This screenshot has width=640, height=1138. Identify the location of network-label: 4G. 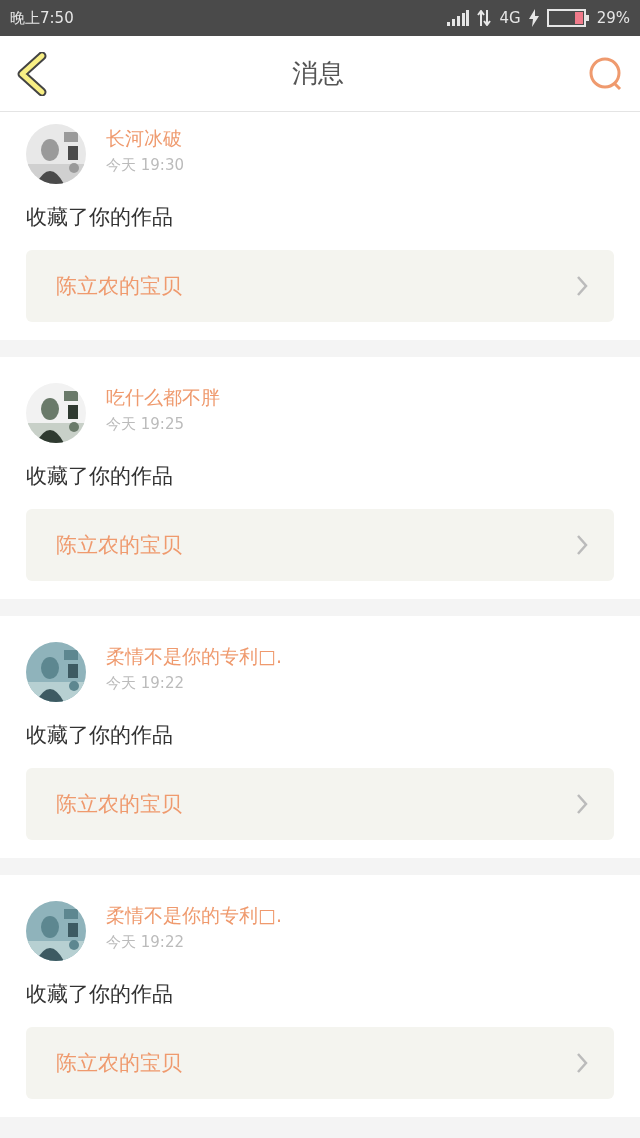
(510, 18).